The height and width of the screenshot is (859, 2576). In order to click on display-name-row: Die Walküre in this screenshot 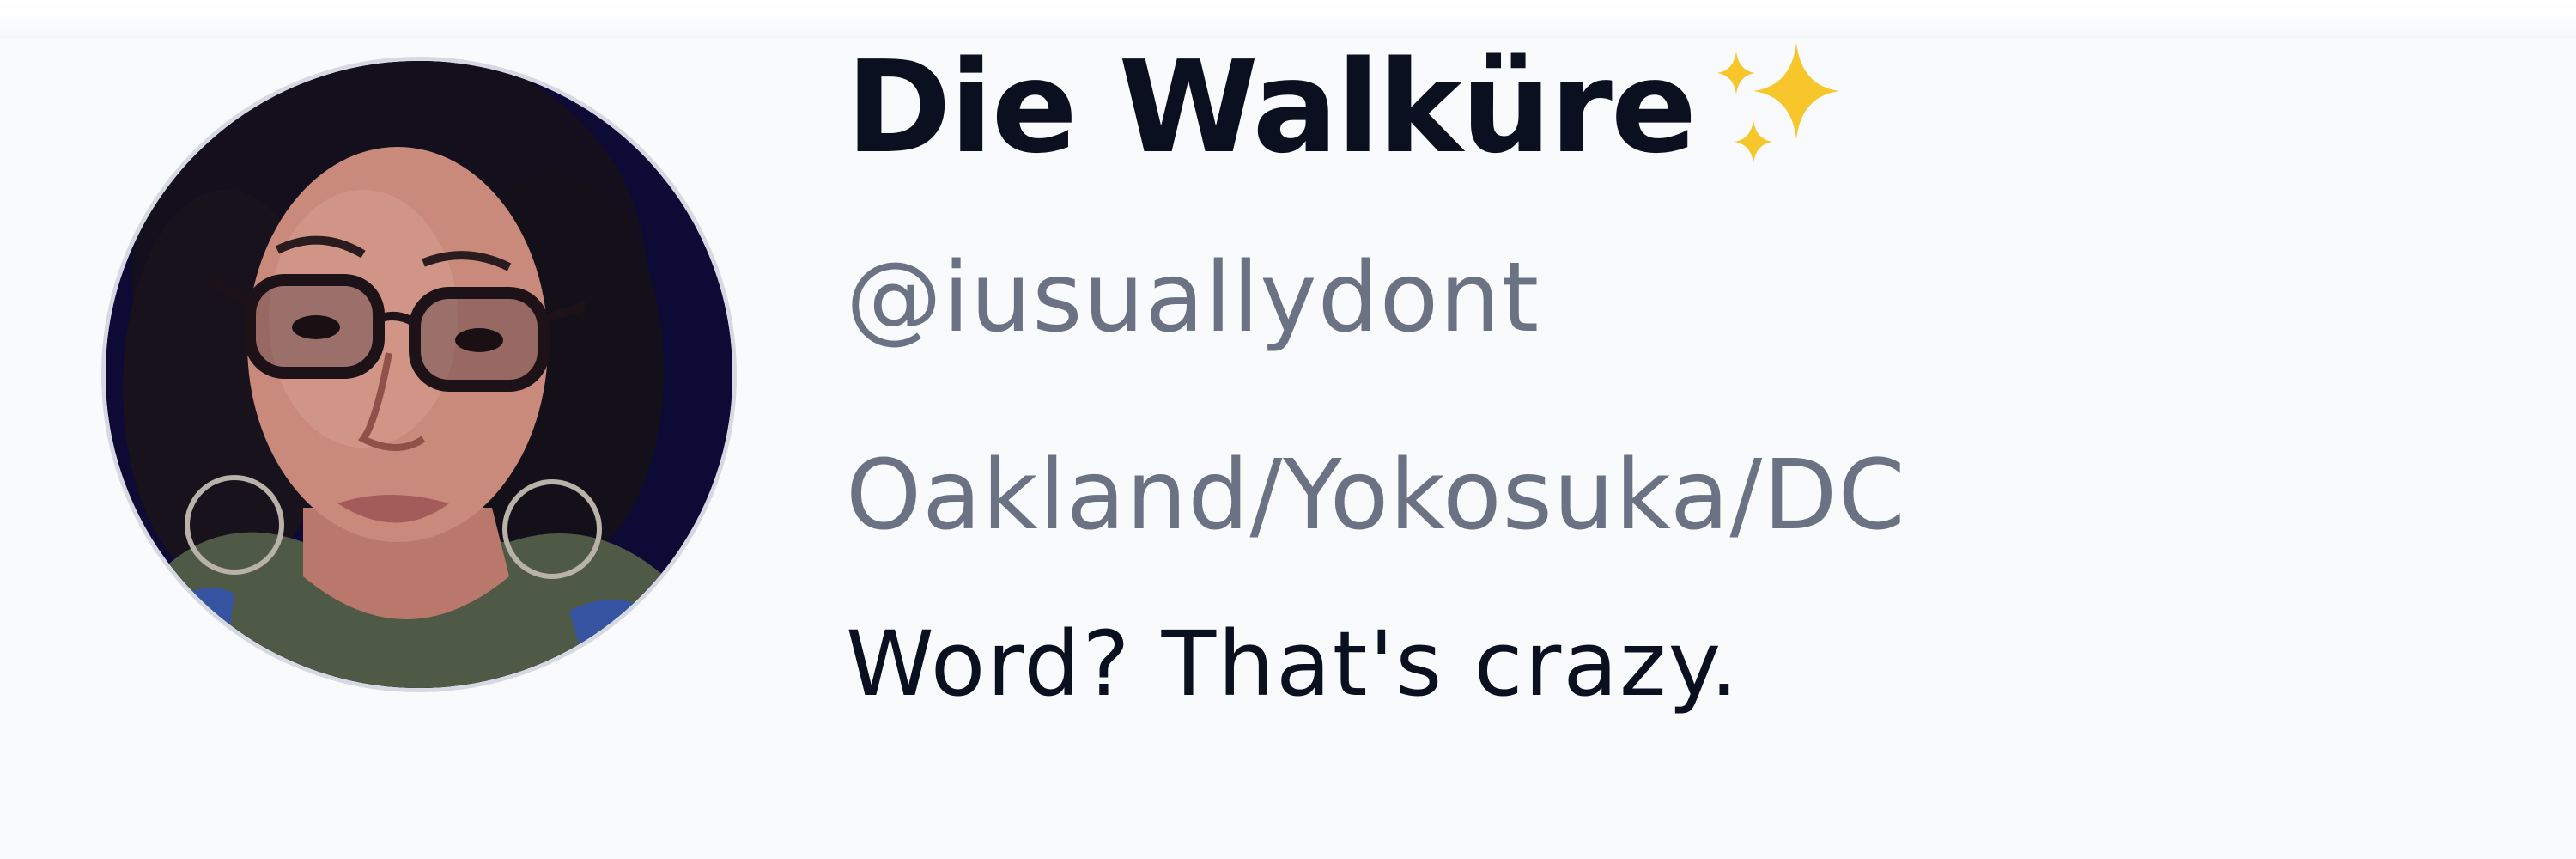, I will do `click(1347, 107)`.